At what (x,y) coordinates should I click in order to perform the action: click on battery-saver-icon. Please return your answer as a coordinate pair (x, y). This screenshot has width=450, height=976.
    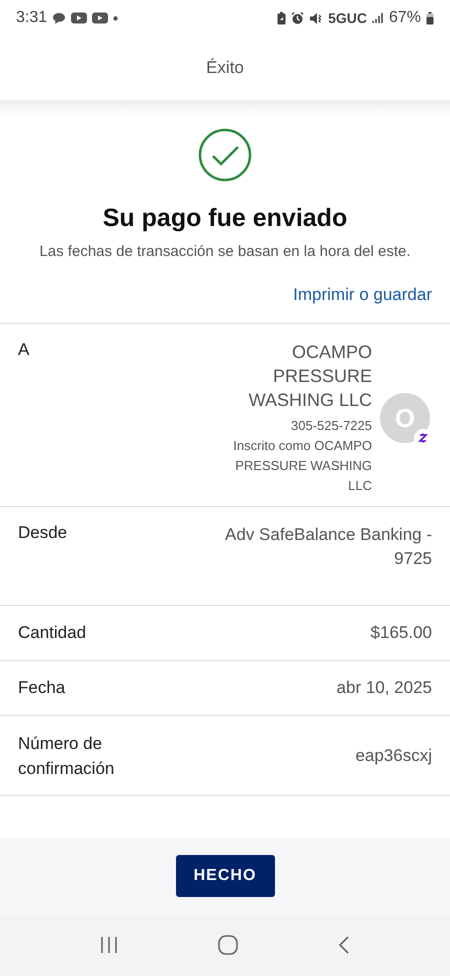
    Looking at the image, I should click on (281, 18).